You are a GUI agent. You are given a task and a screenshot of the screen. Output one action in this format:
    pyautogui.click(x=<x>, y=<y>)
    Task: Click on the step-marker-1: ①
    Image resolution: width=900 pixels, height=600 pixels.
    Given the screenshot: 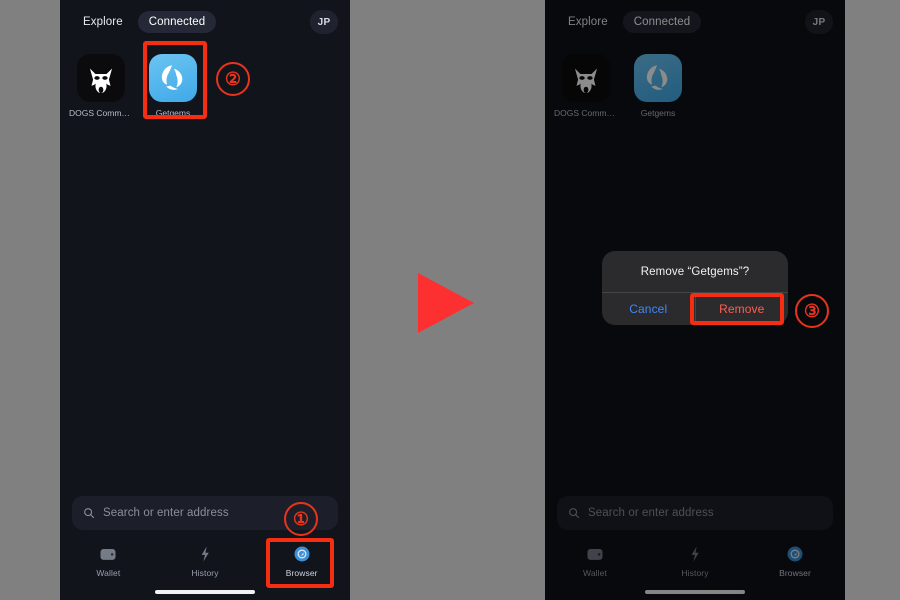 What is the action you would take?
    pyautogui.click(x=301, y=519)
    